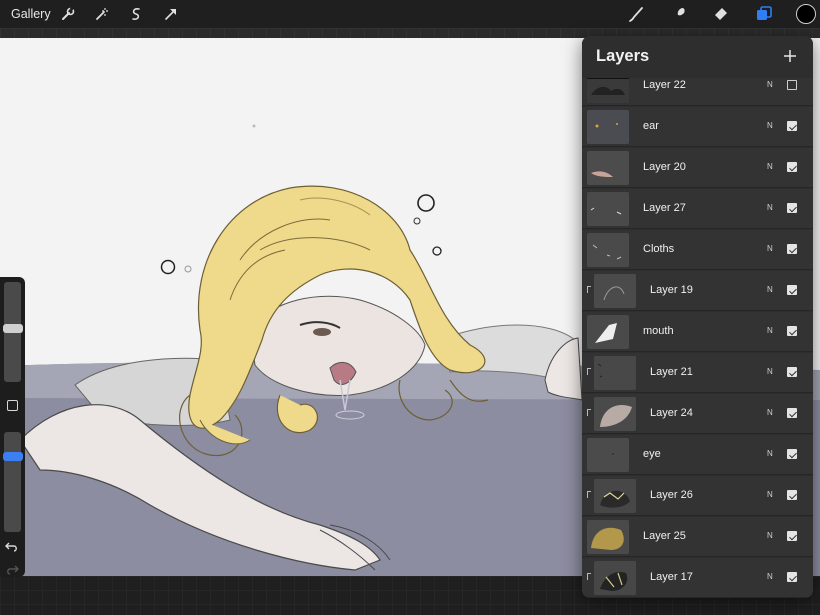 Image resolution: width=820 pixels, height=615 pixels. I want to click on brush-size-thumb, so click(13, 328).